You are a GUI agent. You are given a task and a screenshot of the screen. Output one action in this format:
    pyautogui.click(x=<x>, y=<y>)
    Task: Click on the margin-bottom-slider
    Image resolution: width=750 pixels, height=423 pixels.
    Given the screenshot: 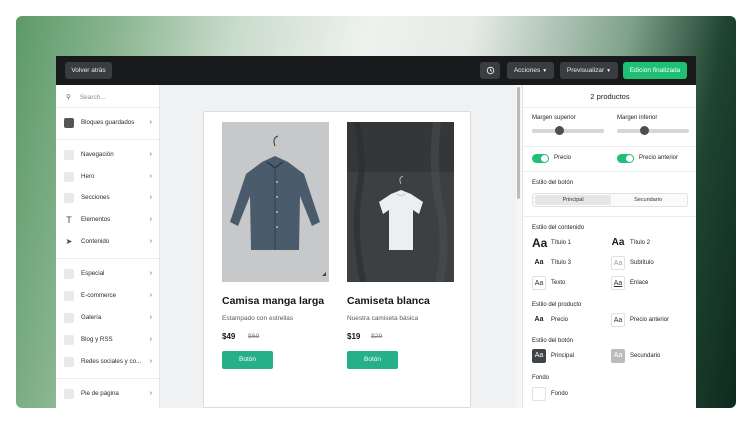 What is the action you would take?
    pyautogui.click(x=653, y=130)
    